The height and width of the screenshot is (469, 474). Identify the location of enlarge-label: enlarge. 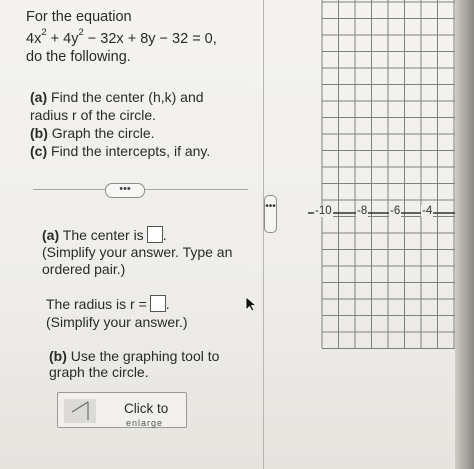
(145, 423).